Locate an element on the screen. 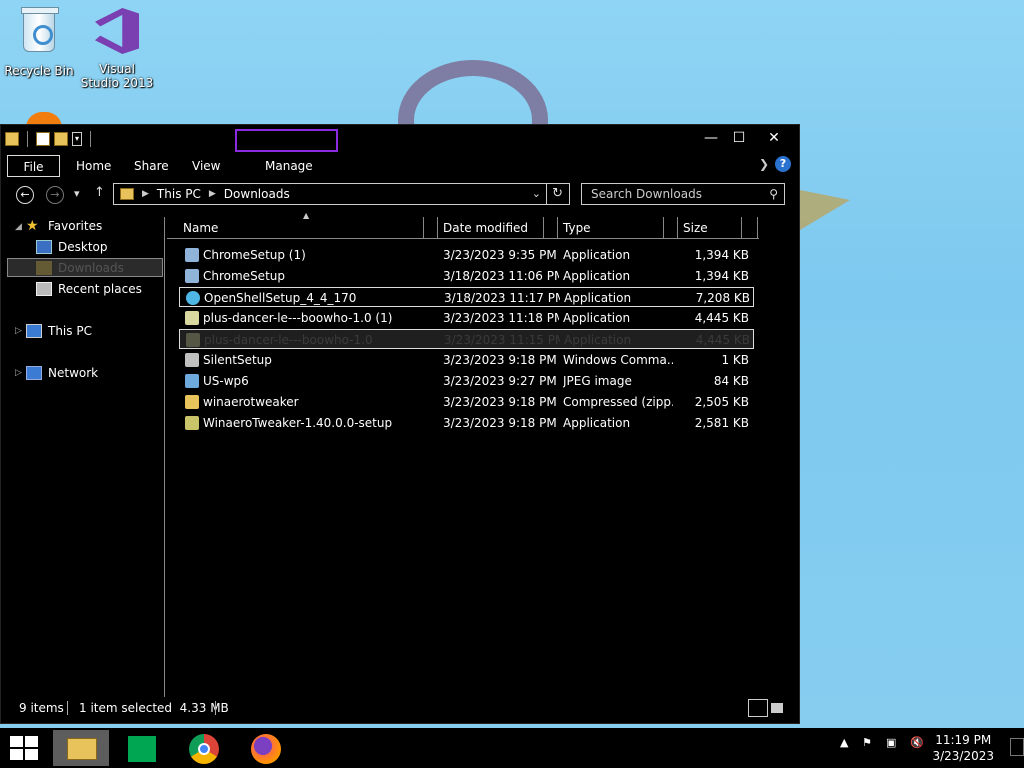 The image size is (1024, 768). start-button is located at coordinates (24, 748).